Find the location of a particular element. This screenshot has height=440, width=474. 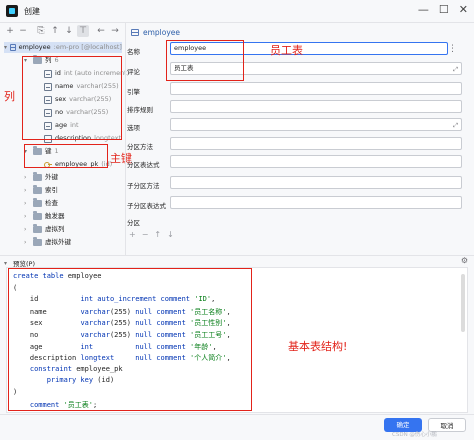

tree-node-folder: › 检查 is located at coordinates (41, 203).